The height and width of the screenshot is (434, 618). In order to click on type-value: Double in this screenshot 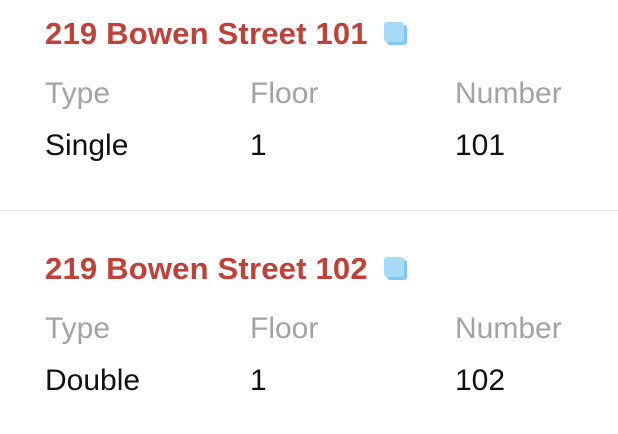, I will do `click(93, 380)`.